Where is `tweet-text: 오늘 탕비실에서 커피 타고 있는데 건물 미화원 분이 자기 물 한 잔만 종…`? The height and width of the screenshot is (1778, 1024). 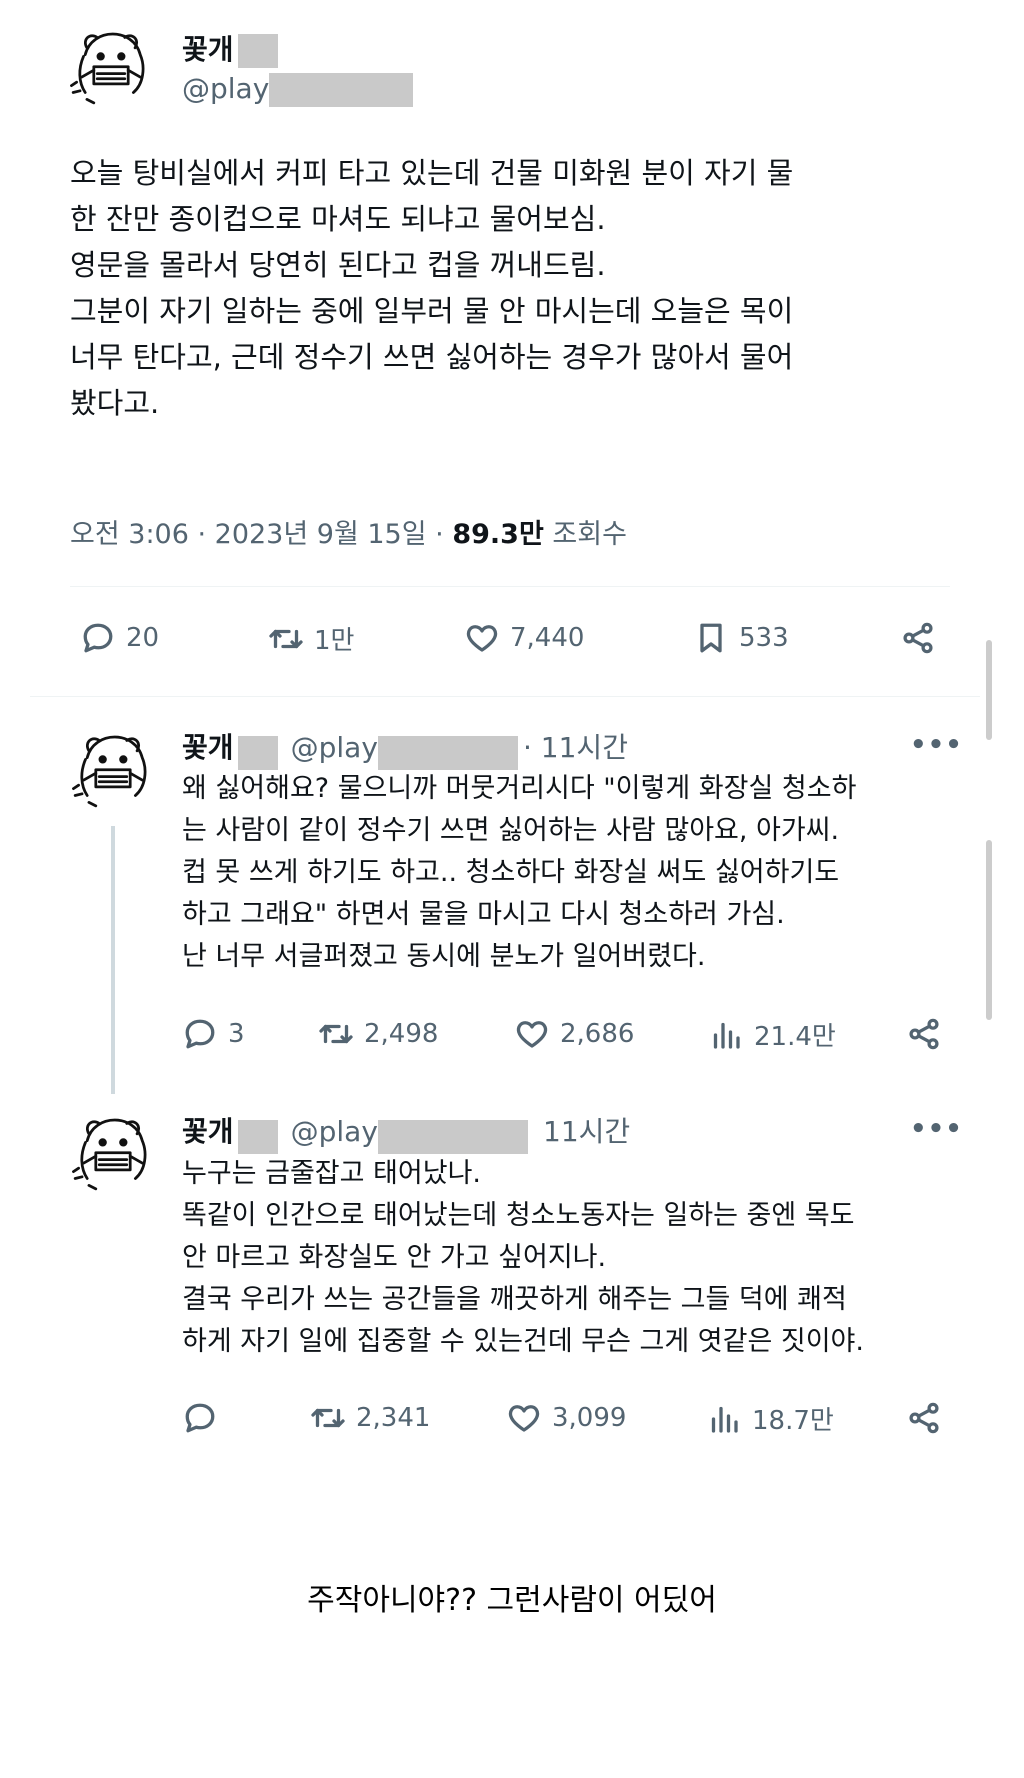 tweet-text: 오늘 탕비실에서 커피 타고 있는데 건물 미화원 분이 자기 물 한 잔만 종… is located at coordinates (432, 288).